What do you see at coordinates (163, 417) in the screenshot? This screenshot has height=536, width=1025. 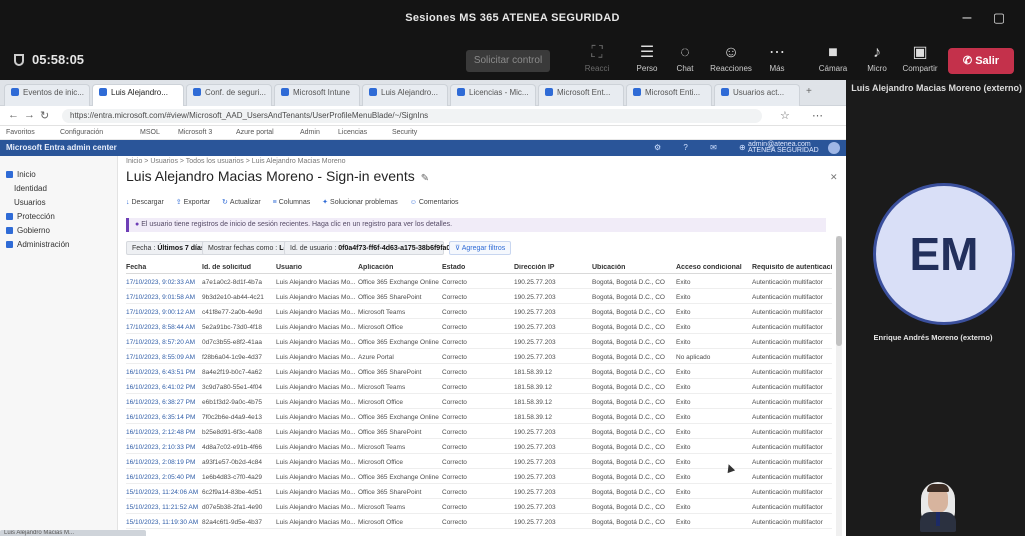 I see `table-cell: 16/10/2023, 6:35:14 PM` at bounding box center [163, 417].